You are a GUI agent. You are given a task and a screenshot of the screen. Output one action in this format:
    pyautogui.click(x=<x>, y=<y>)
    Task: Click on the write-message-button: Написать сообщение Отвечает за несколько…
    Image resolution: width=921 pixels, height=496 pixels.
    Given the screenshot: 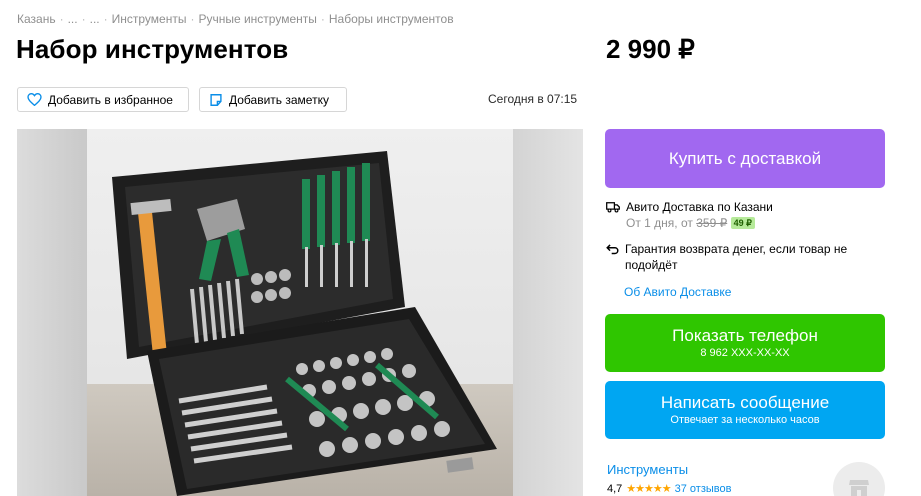 What is the action you would take?
    pyautogui.click(x=745, y=410)
    